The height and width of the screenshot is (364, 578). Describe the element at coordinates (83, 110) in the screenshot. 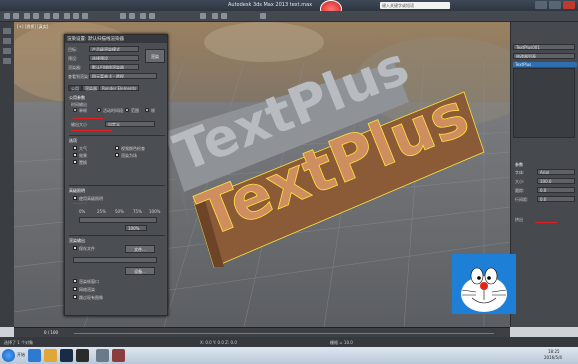

I see `single-frame-label: 单帧` at that location.